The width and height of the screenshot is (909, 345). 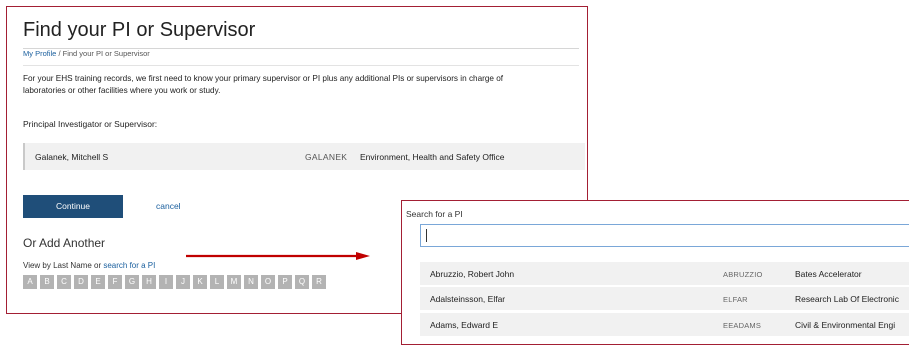 I want to click on view-by-text: View by Last Name or search for a PI, so click(x=89, y=265).